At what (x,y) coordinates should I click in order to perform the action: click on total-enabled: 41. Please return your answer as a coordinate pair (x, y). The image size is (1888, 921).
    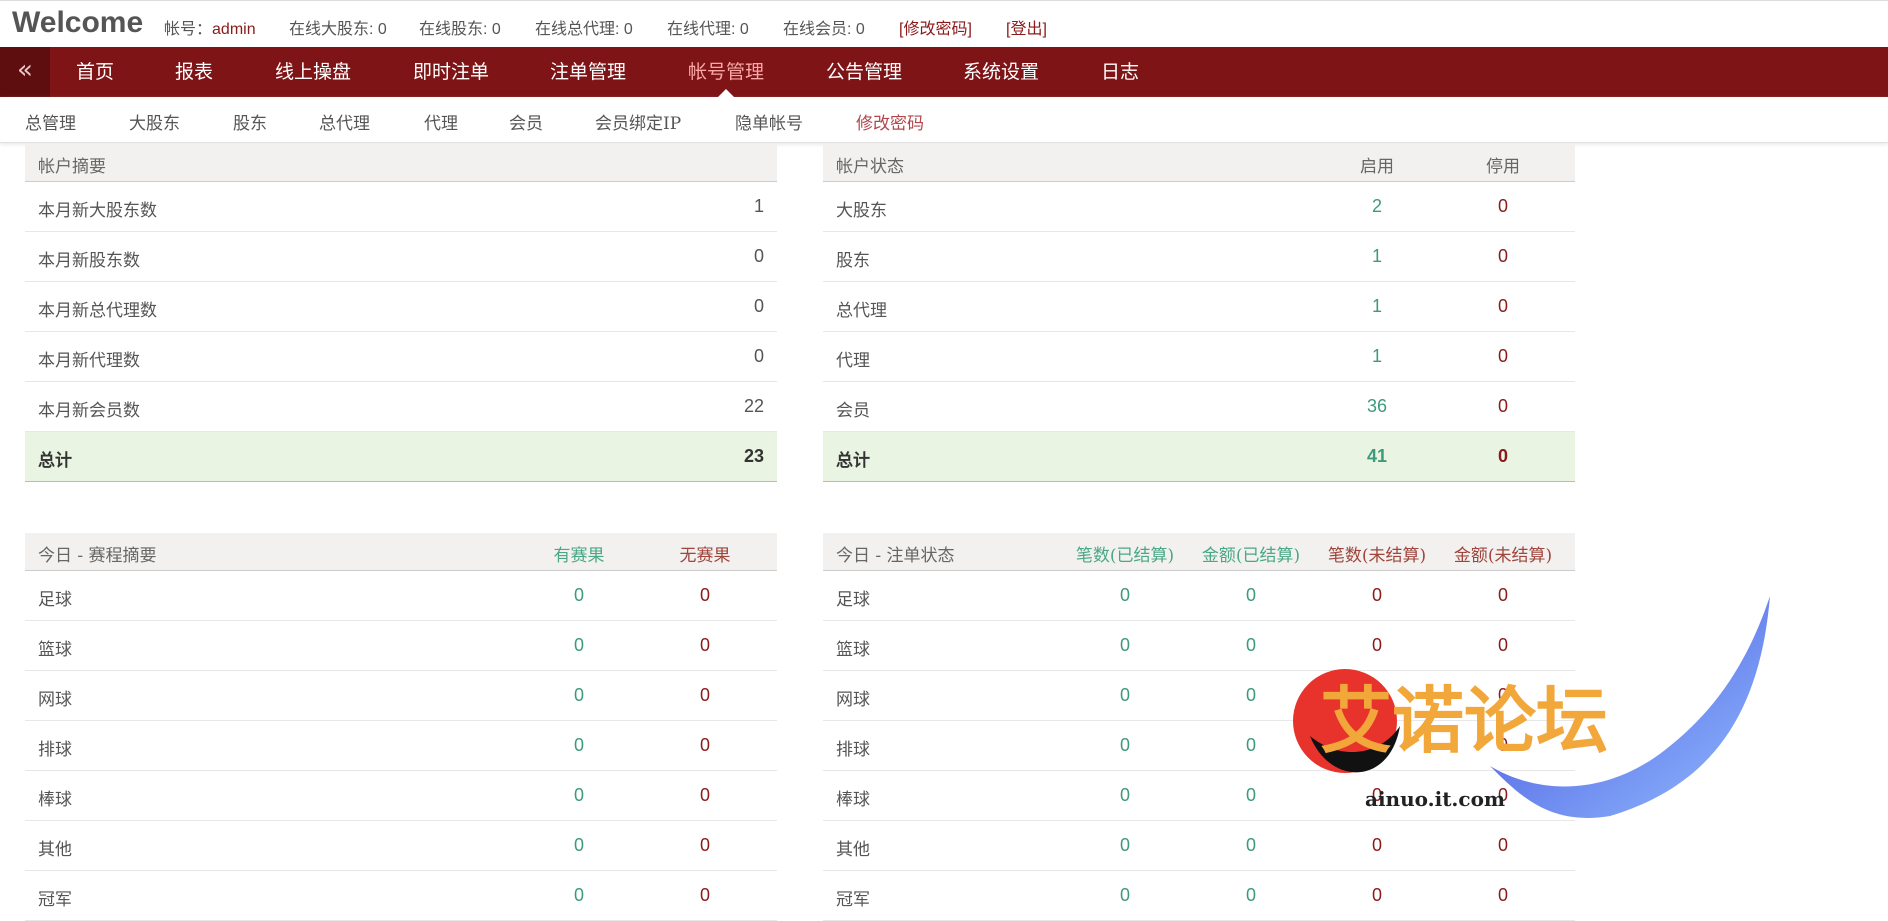
    Looking at the image, I should click on (1377, 456).